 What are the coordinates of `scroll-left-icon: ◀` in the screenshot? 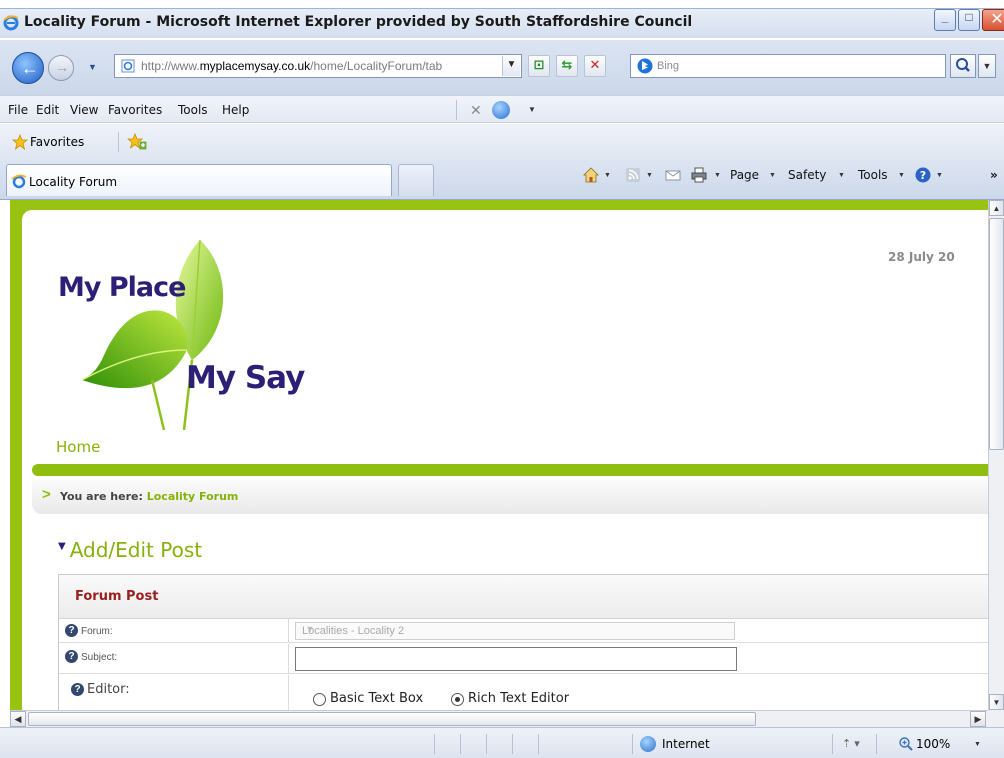 It's located at (18, 719).